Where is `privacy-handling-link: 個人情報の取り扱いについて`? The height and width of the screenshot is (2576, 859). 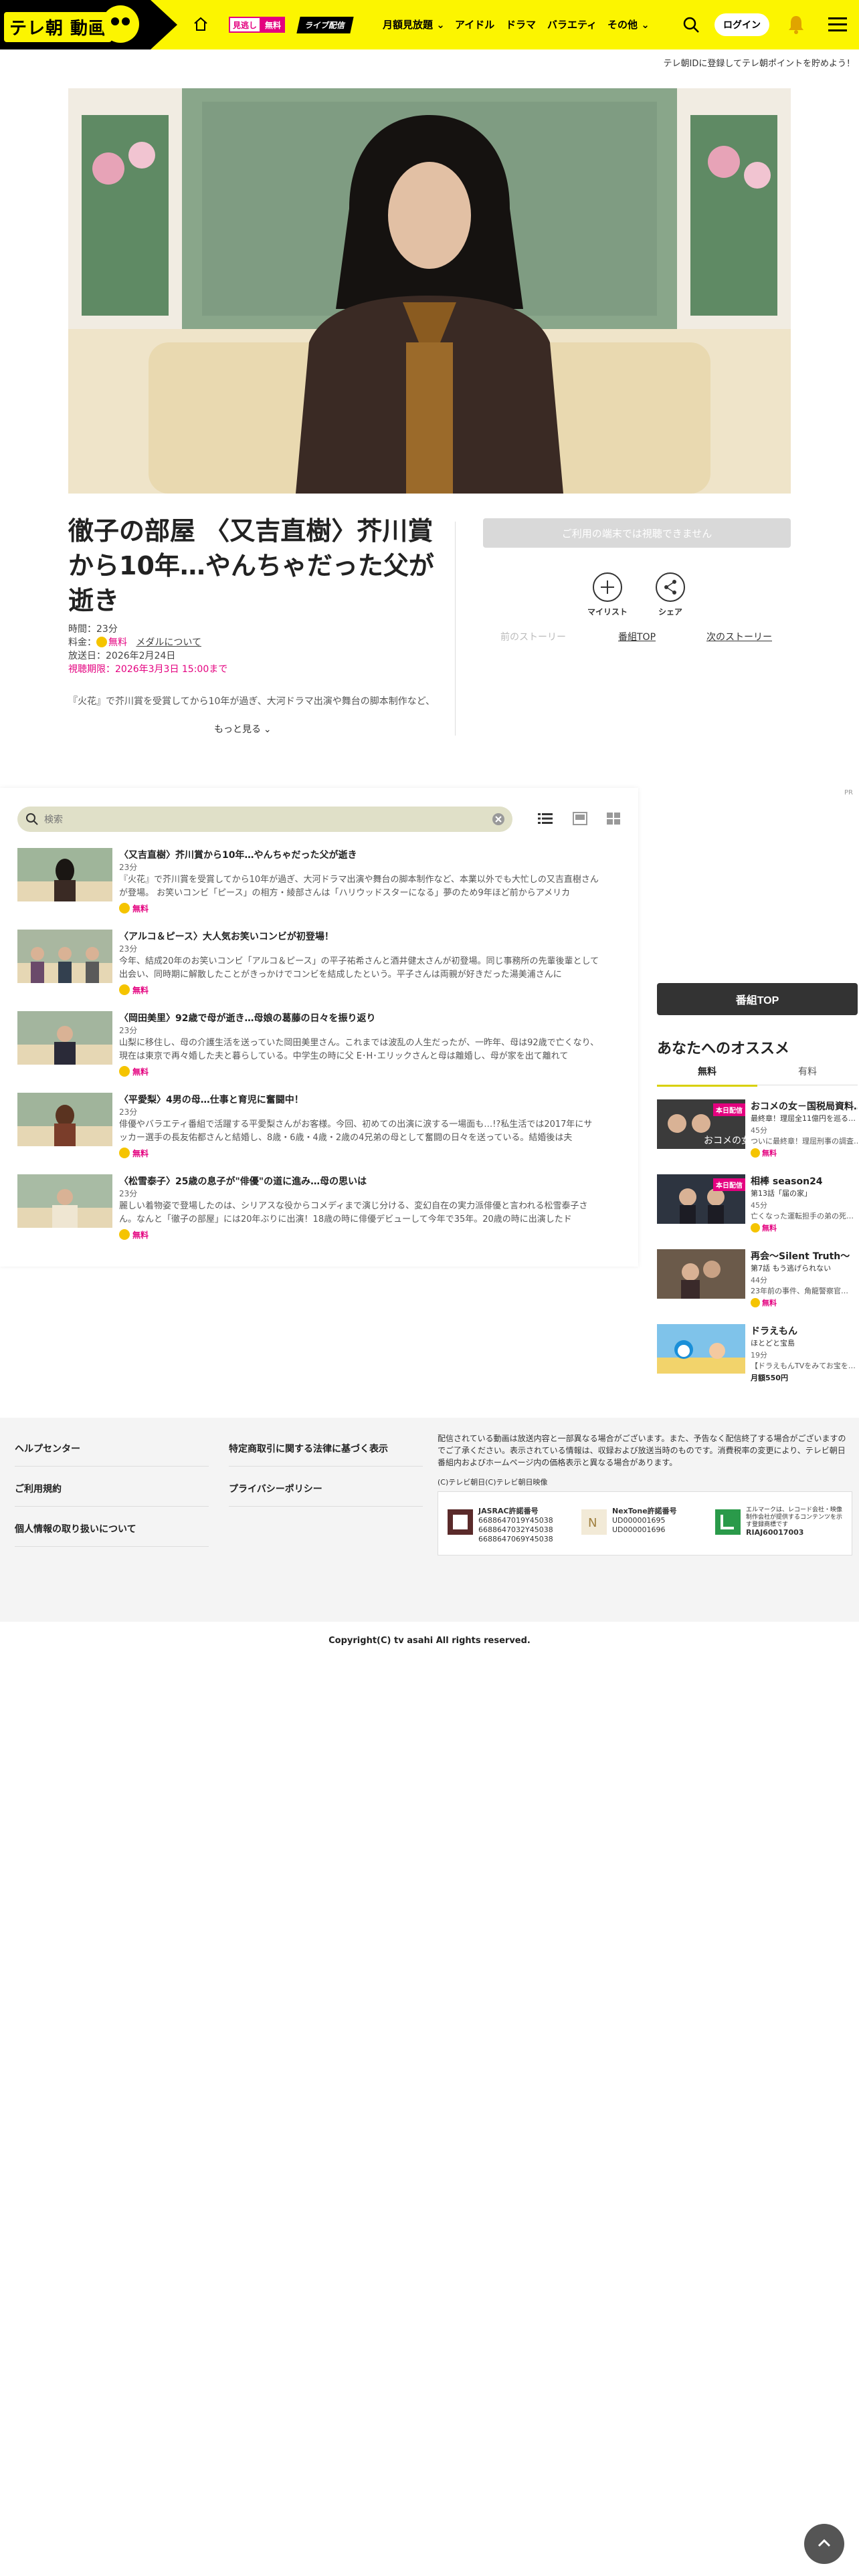
privacy-handling-link: 個人情報の取り扱いについて is located at coordinates (112, 1534).